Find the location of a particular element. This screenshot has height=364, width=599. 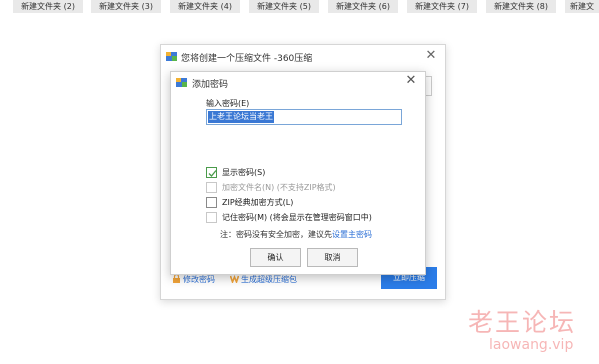

security-note-text: 注：密码没有安全加密，建议先 is located at coordinates (276, 234).